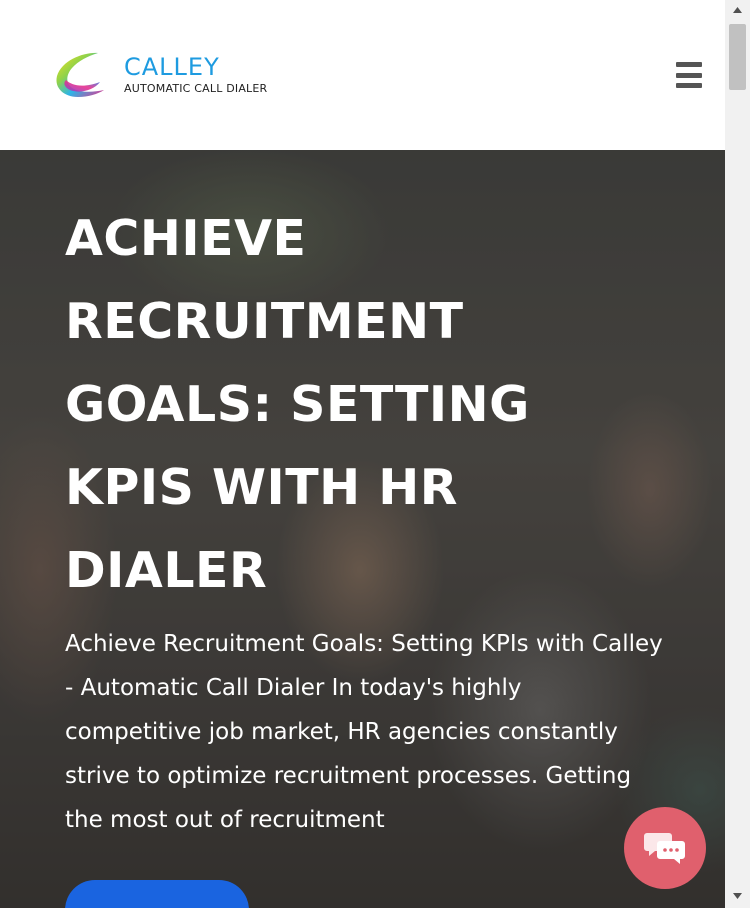 This screenshot has width=750, height=908. I want to click on scroll-up-arrow-icon, so click(737, 10).